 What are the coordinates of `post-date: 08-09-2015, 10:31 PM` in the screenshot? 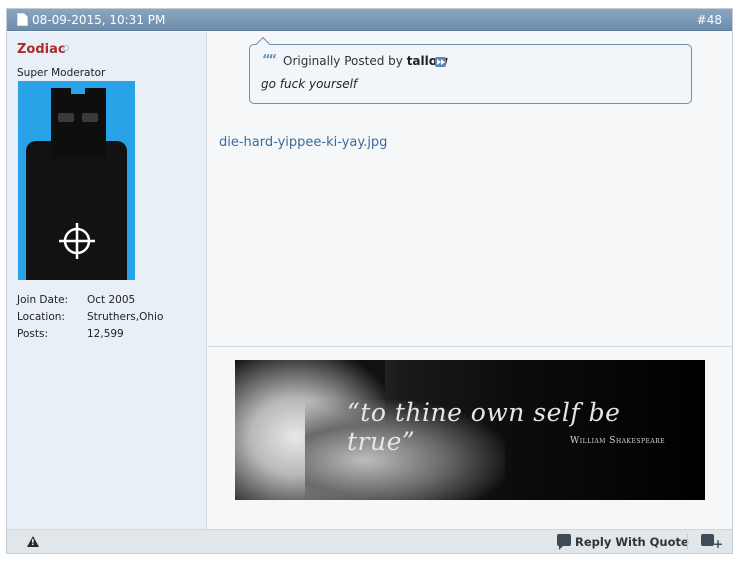 It's located at (99, 20).